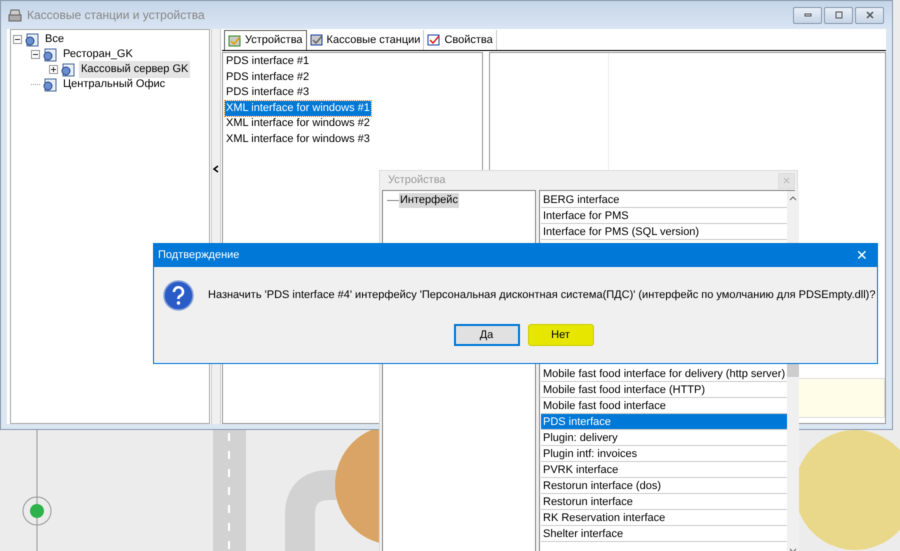 The height and width of the screenshot is (551, 900). I want to click on question-icon, so click(178, 295).